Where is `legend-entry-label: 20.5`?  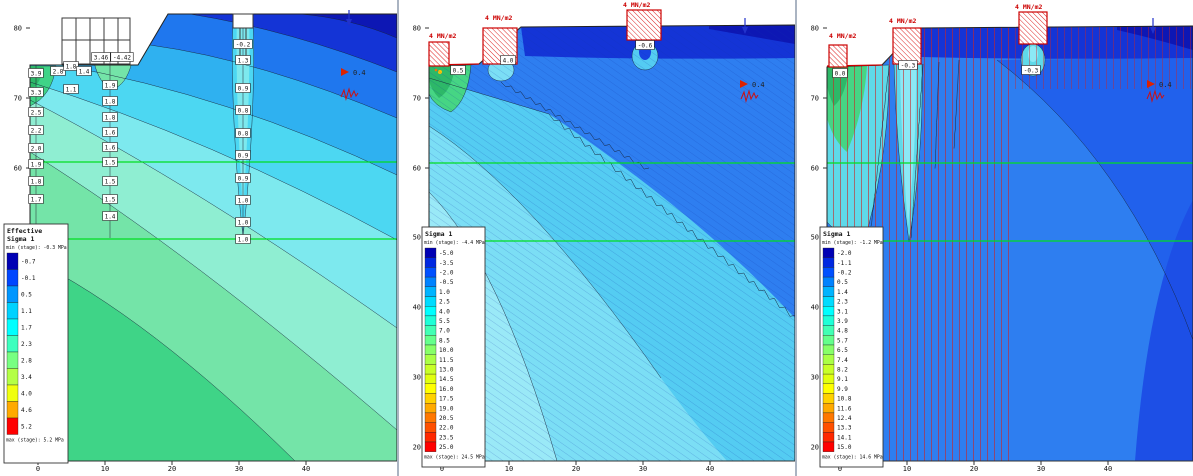
legend-entry-label: 20.5 is located at coordinates (446, 418).